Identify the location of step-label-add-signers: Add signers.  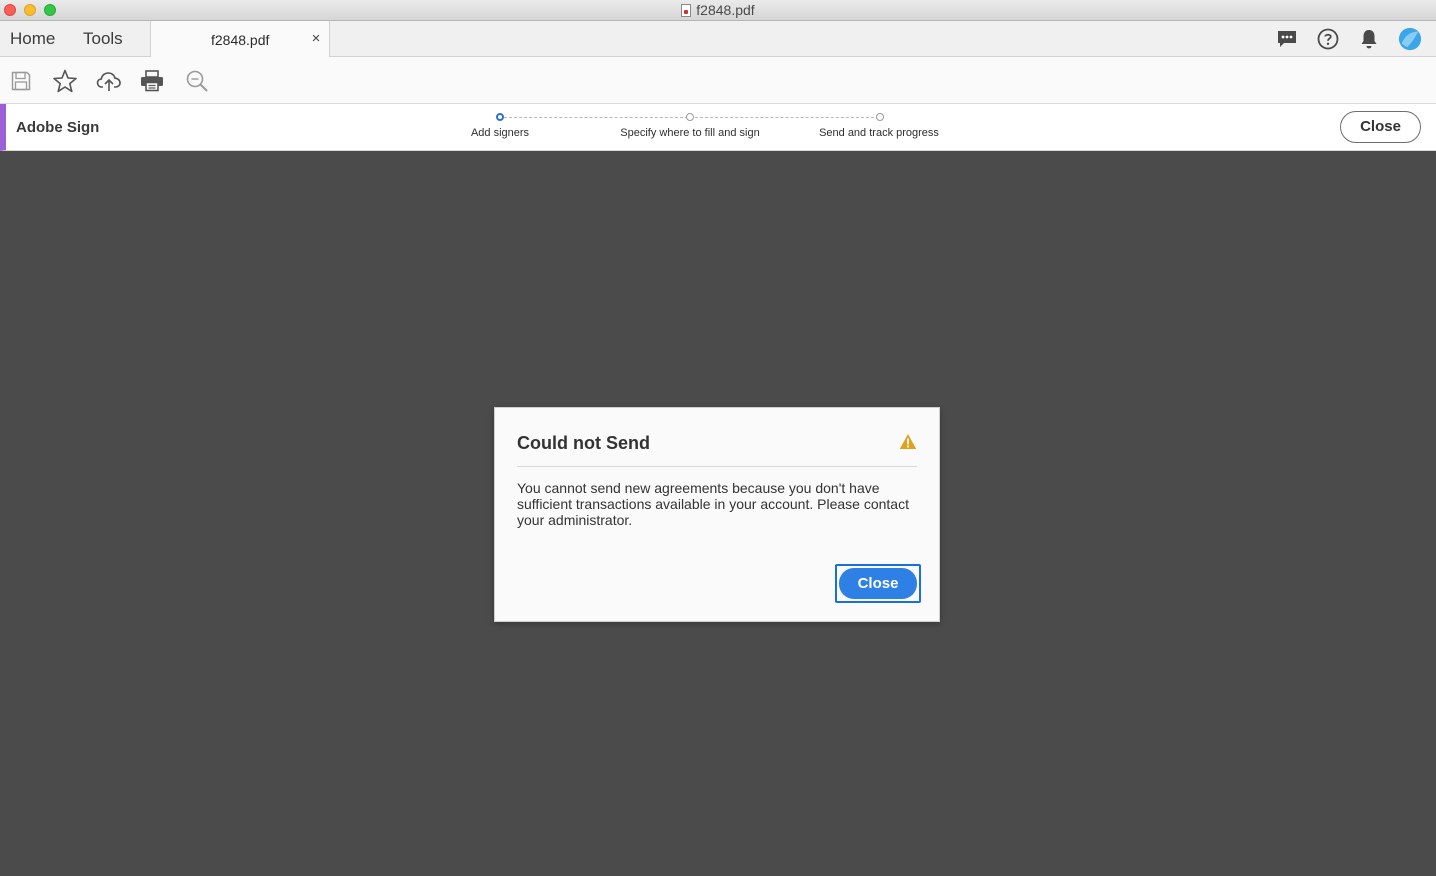
(500, 133).